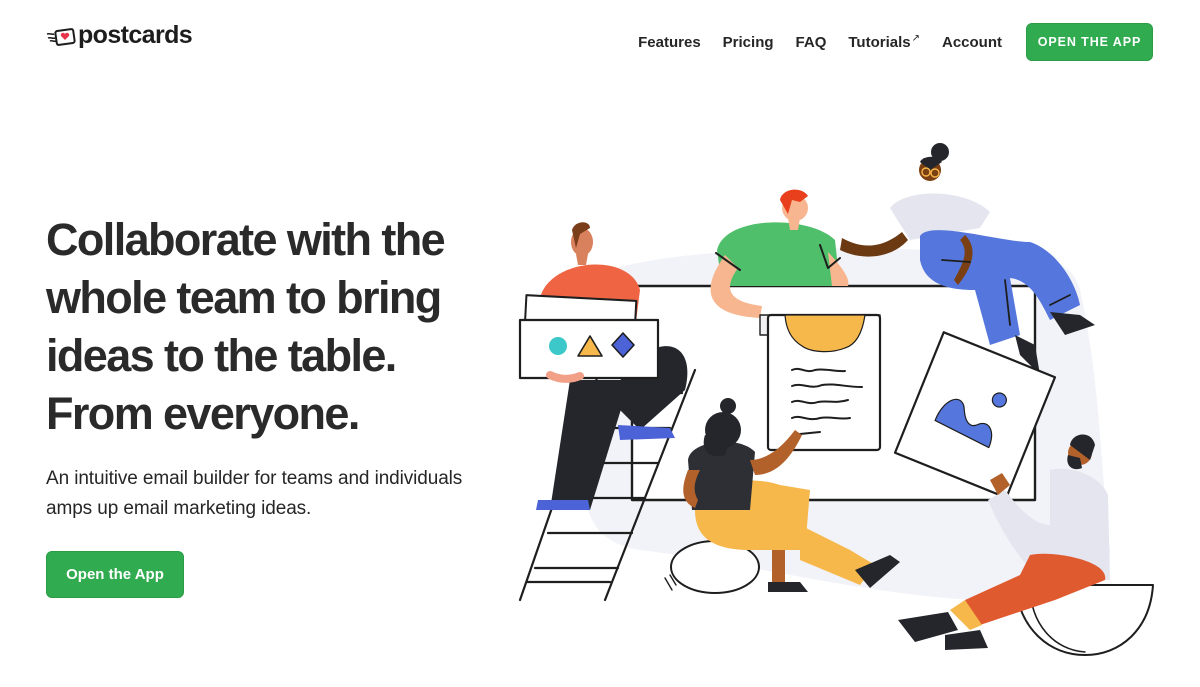 The image size is (1200, 687). I want to click on external-link-icon: ↗, so click(915, 38).